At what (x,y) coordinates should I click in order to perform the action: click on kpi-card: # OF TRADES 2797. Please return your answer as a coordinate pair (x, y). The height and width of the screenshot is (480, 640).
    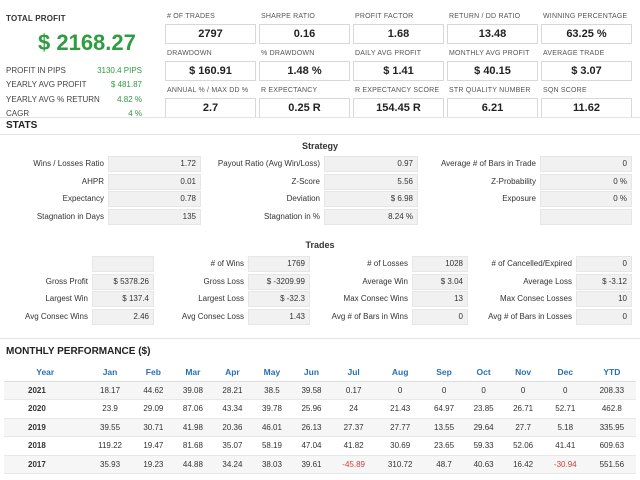
    Looking at the image, I should click on (210, 26).